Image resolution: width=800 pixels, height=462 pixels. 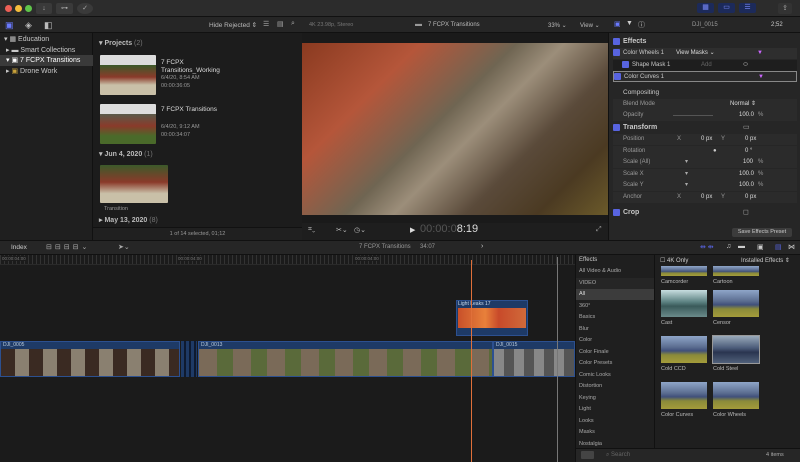 What do you see at coordinates (736, 275) in the screenshot?
I see `effect-item: Cartoon` at bounding box center [736, 275].